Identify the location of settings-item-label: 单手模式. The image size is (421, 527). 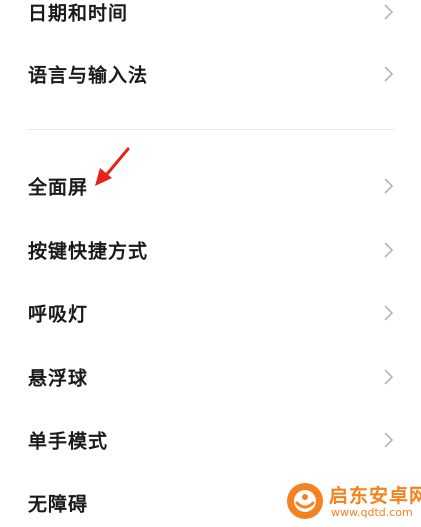
(68, 441).